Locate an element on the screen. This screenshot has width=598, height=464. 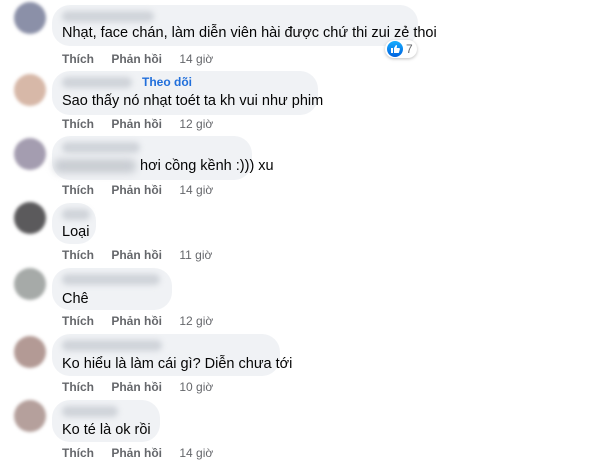
comment-actions: Thích Phản hồi 10 giờ is located at coordinates (144, 387).